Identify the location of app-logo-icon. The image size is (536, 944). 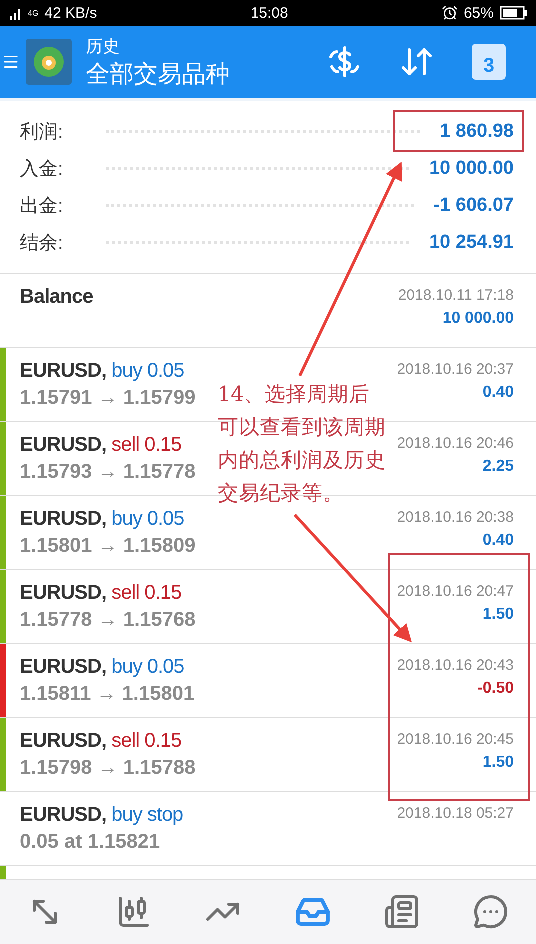
(49, 62).